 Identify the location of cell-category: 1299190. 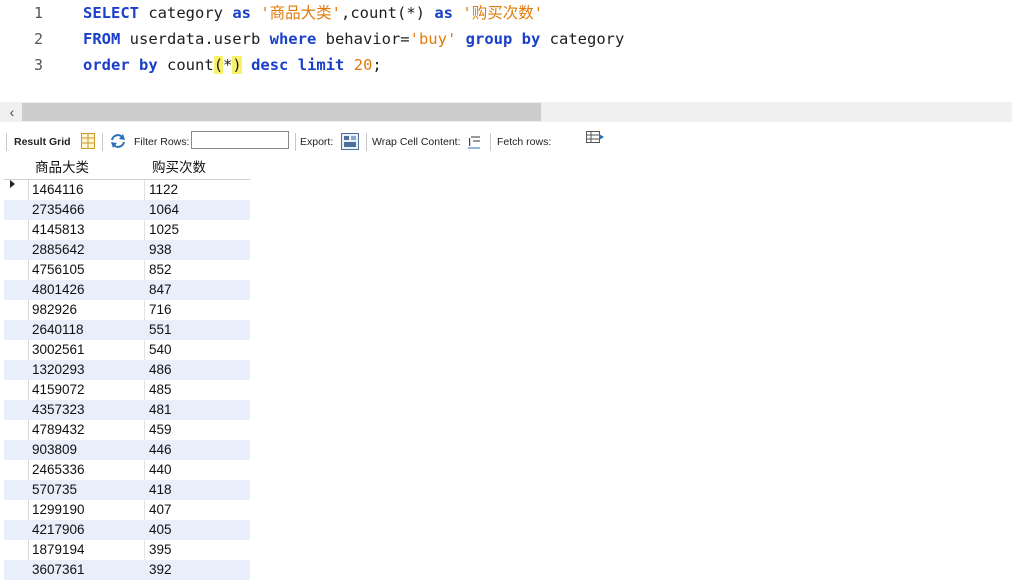
(58, 510).